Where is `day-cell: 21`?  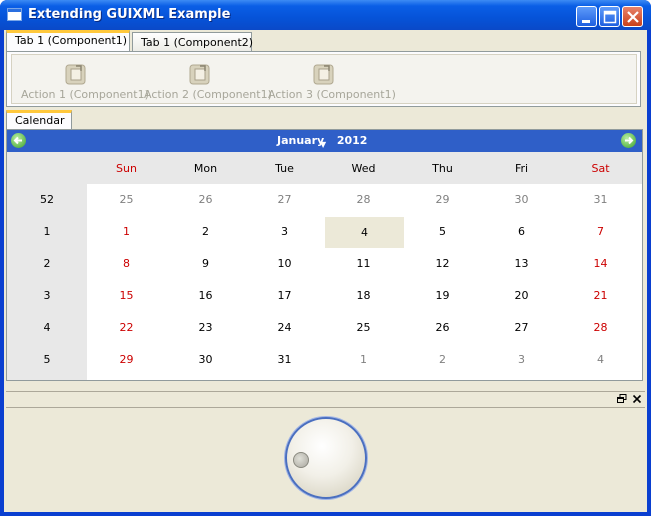 day-cell: 21 is located at coordinates (600, 296).